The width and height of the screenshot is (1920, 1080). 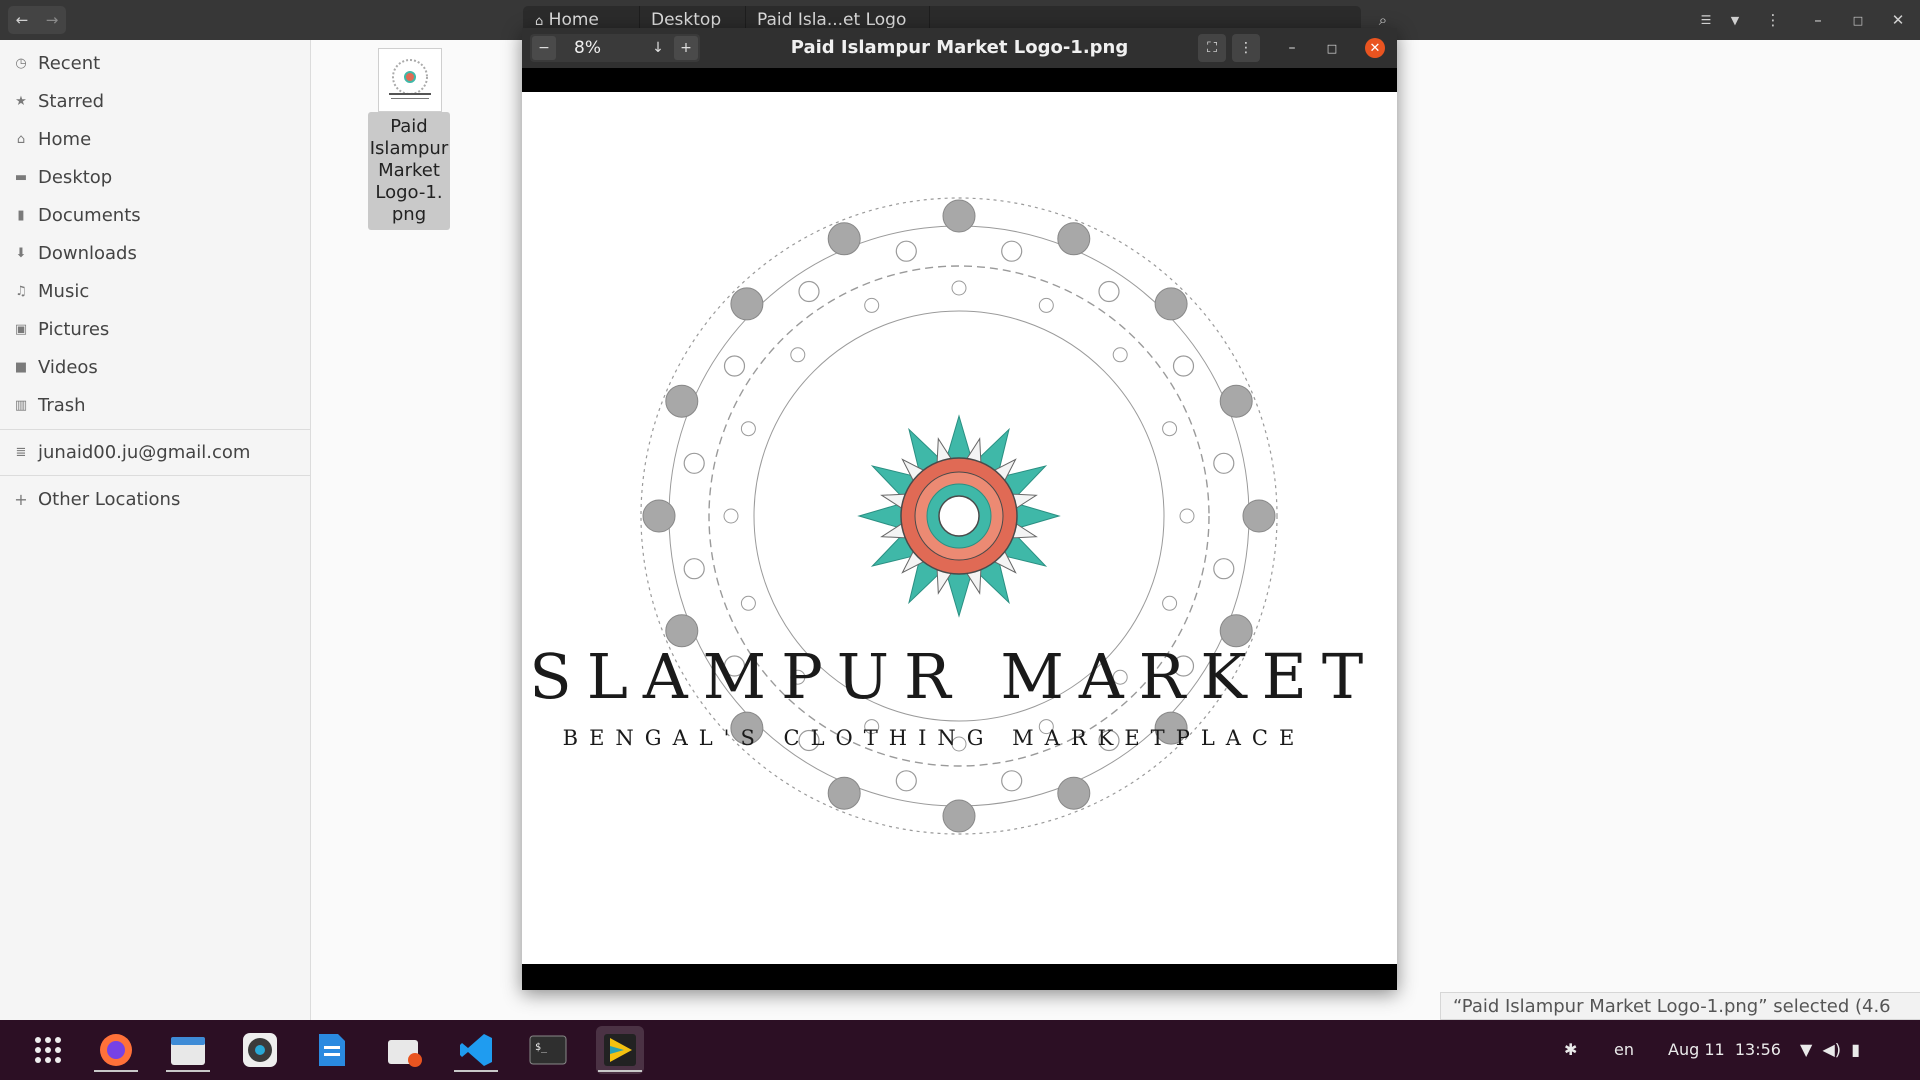 What do you see at coordinates (21, 329) in the screenshot?
I see `image-icon: ▣` at bounding box center [21, 329].